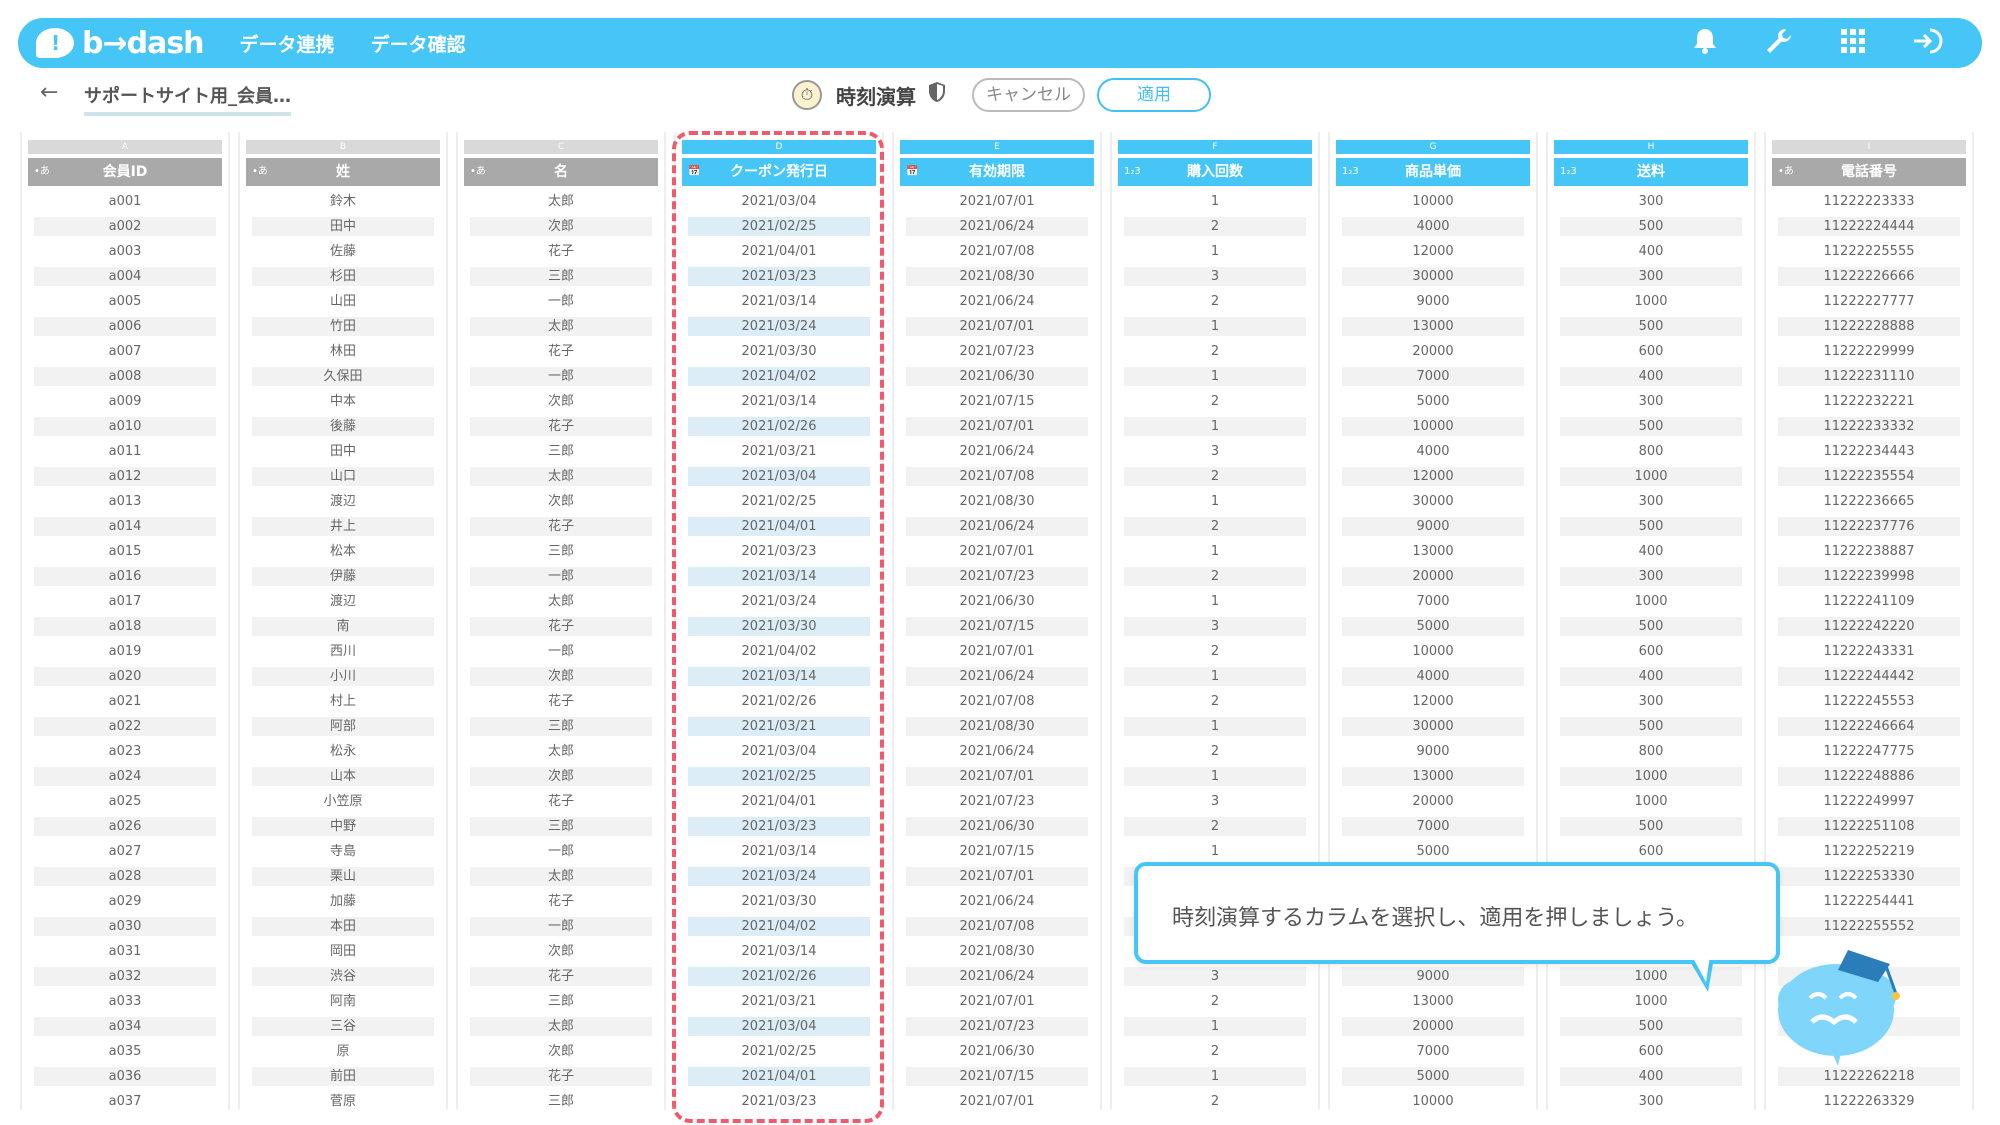 The width and height of the screenshot is (2000, 1125). I want to click on table-cell: 3, so click(1215, 801).